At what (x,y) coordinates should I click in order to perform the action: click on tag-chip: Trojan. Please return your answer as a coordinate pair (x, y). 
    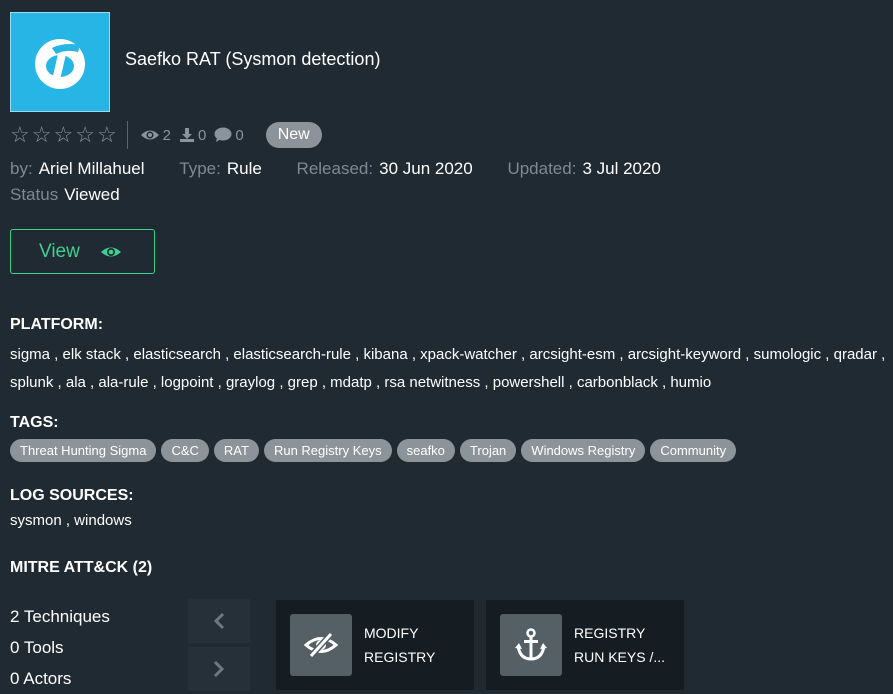
    Looking at the image, I should click on (488, 450).